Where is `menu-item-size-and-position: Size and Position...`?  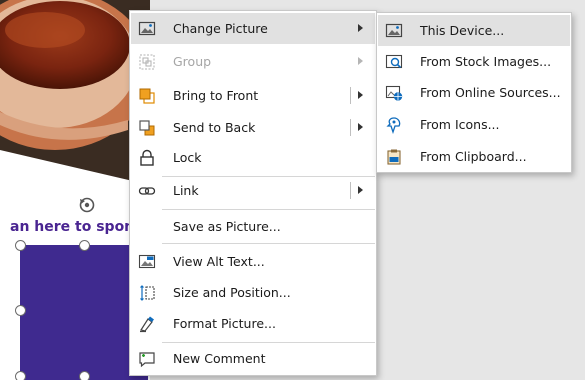
menu-item-size-and-position: Size and Position... is located at coordinates (253, 292).